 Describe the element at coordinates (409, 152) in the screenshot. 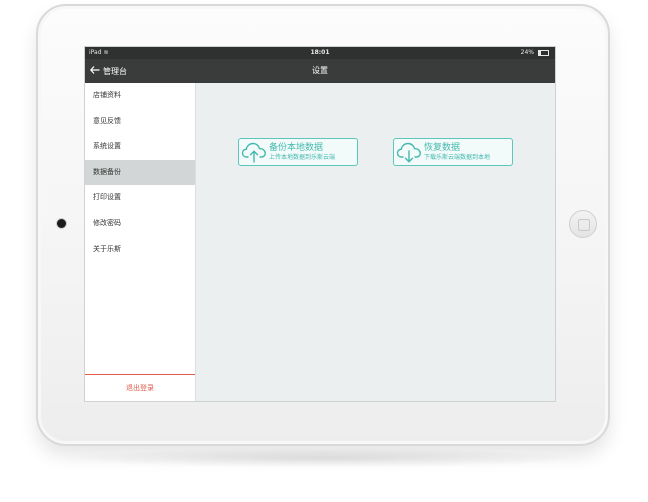

I see `cloud-download-icon` at that location.